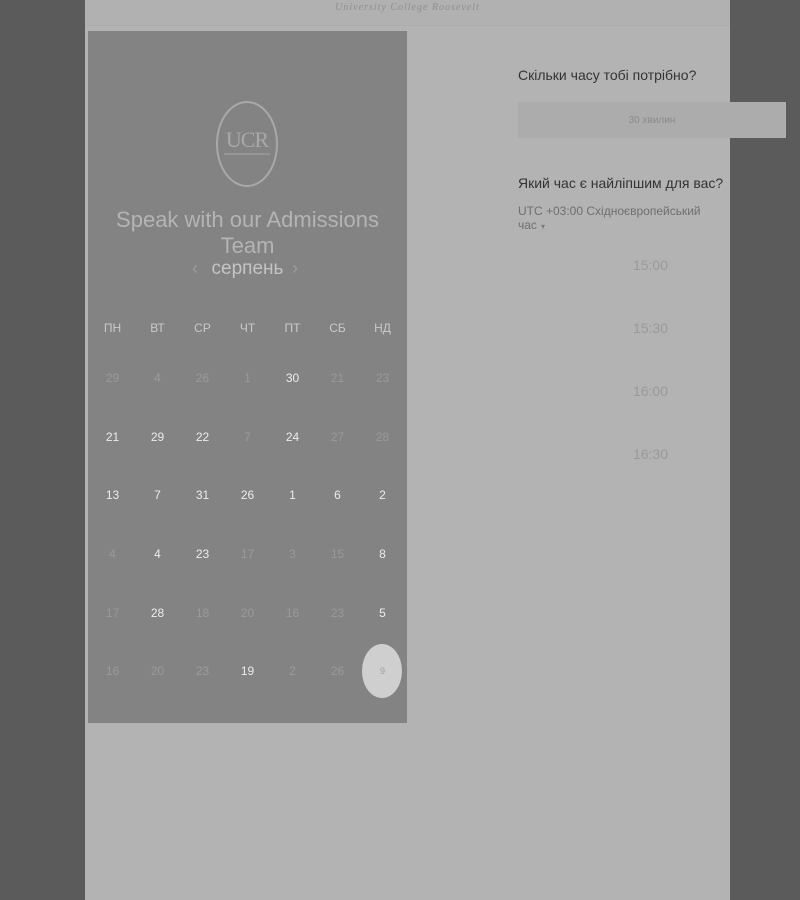  Describe the element at coordinates (382, 328) in the screenshot. I see `weekday-label: НД` at that location.